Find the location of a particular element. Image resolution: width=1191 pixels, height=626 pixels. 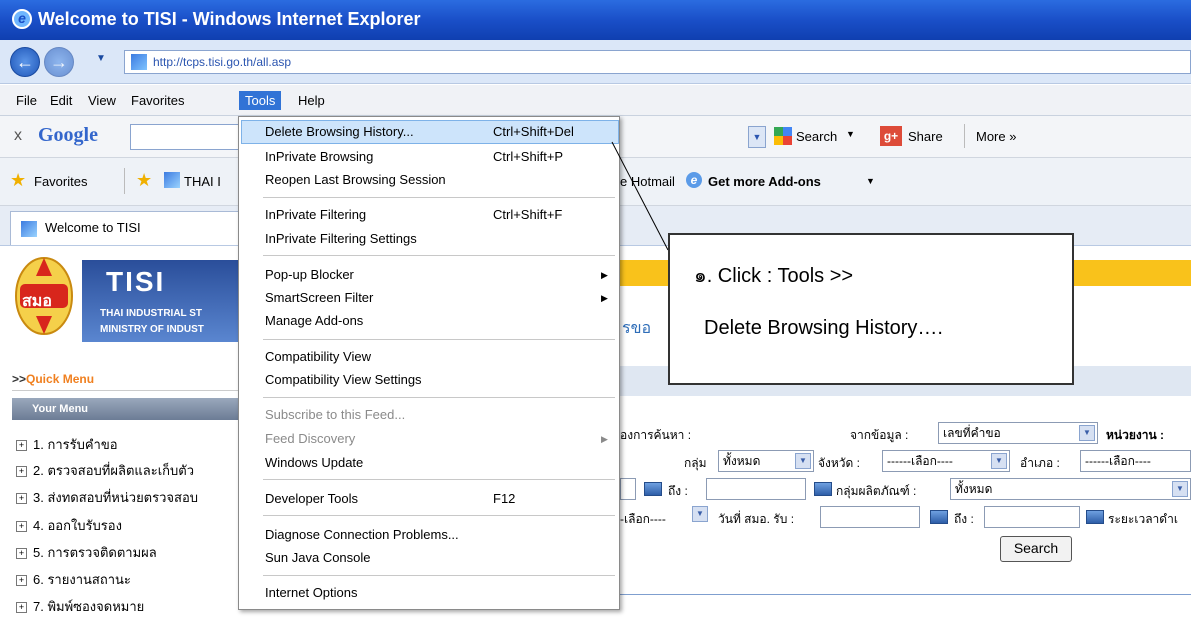

agency-name-line1: THAI INDUSTRIAL ST is located at coordinates (151, 313).